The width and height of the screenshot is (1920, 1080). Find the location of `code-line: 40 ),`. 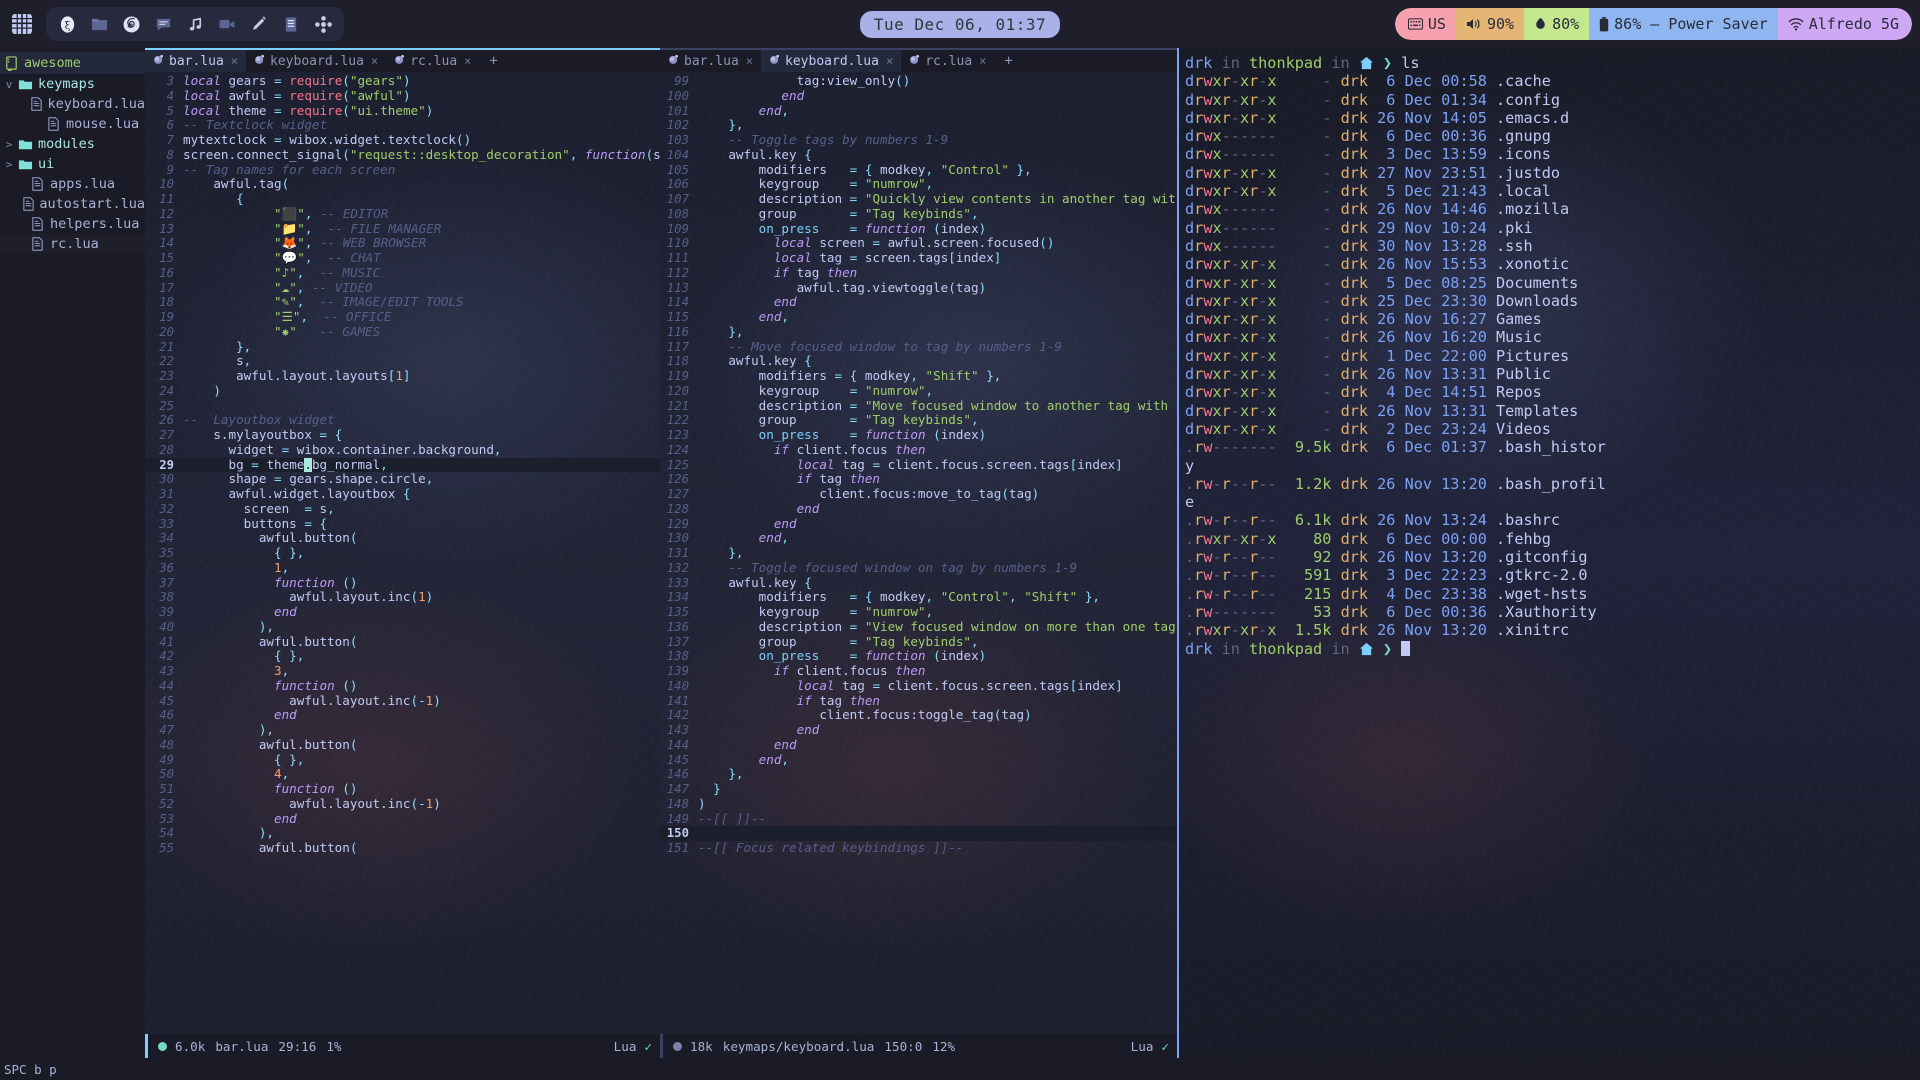

code-line: 40 ), is located at coordinates (402, 627).